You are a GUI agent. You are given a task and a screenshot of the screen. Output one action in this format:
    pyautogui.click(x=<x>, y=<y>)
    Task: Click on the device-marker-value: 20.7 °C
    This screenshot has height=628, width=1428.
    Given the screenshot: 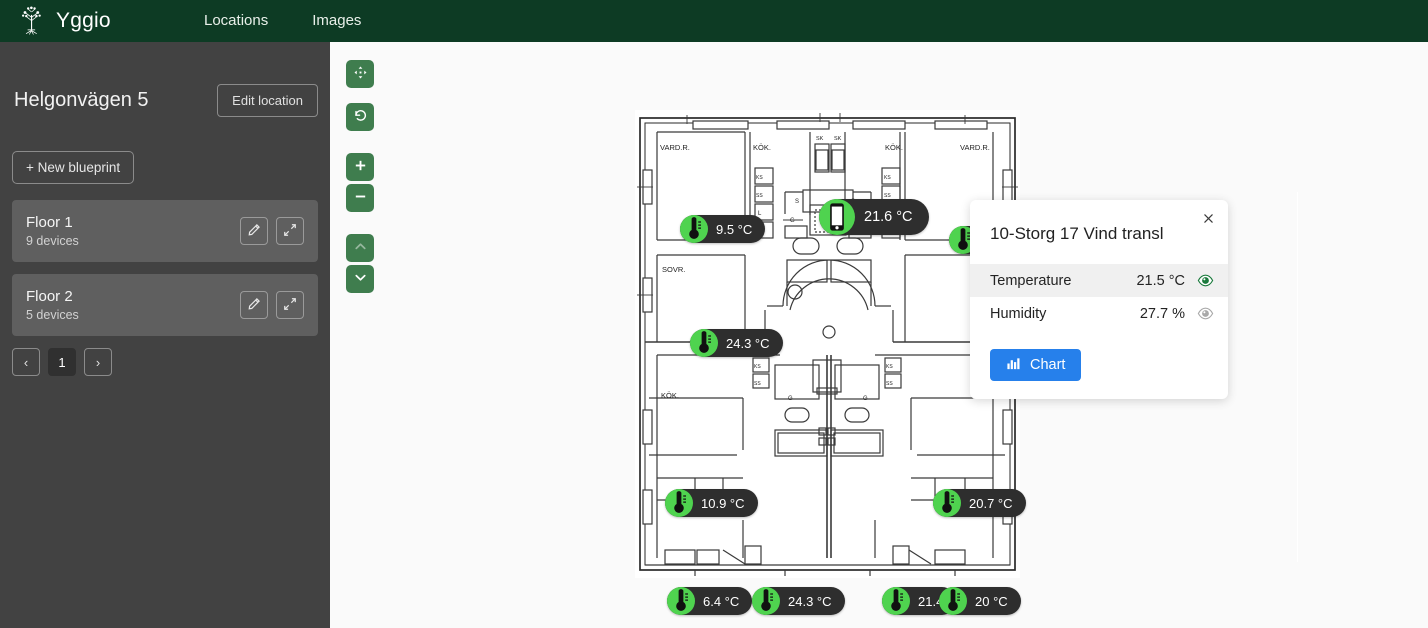 What is the action you would take?
    pyautogui.click(x=991, y=503)
    